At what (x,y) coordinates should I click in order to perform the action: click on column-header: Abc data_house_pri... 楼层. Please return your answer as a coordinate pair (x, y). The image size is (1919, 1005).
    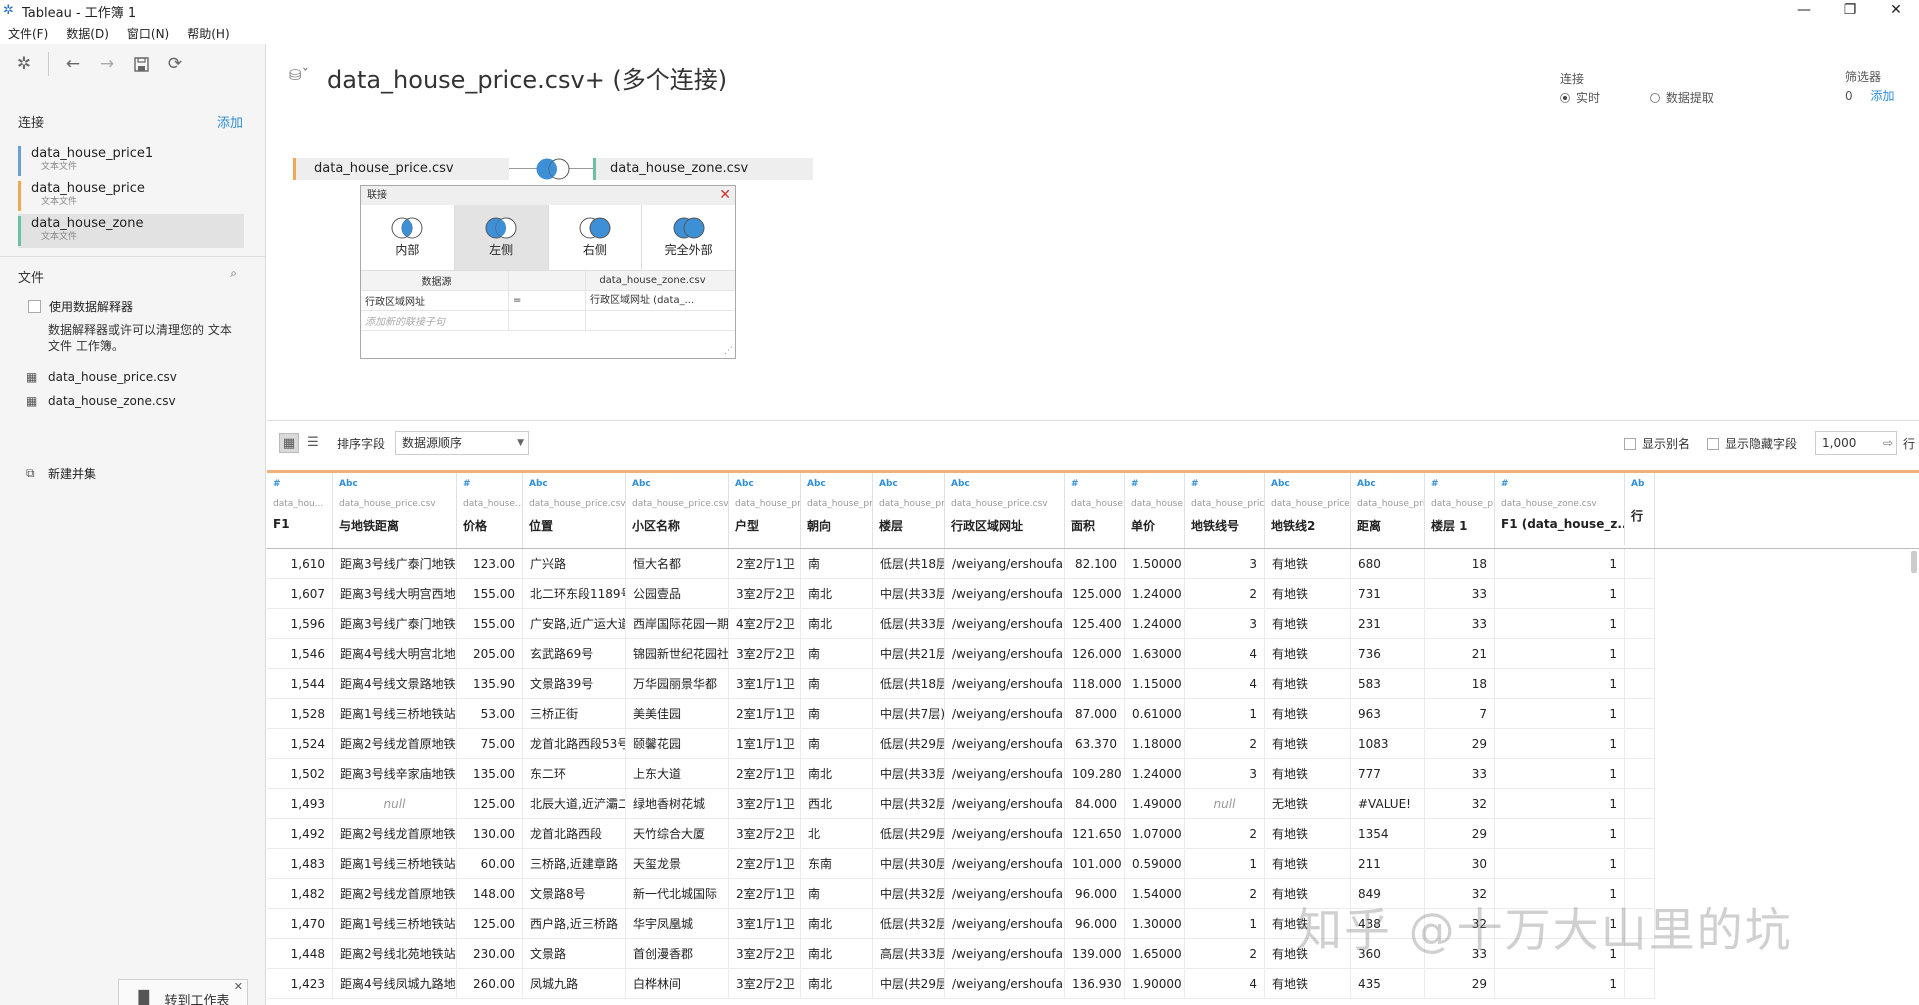
    Looking at the image, I should click on (909, 510).